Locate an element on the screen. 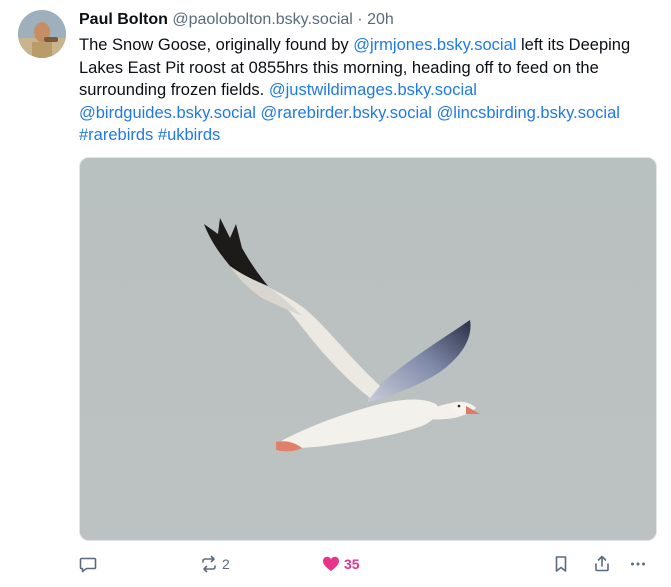  mention-link: @birdguides.bsky.social is located at coordinates (167, 113).